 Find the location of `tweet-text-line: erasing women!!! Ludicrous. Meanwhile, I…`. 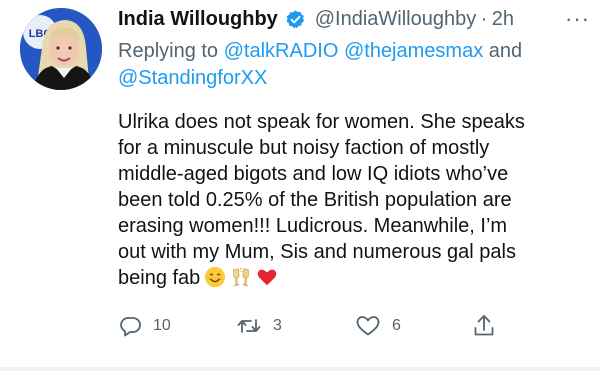

tweet-text-line: erasing women!!! Ludicrous. Meanwhile, I… is located at coordinates (313, 226).